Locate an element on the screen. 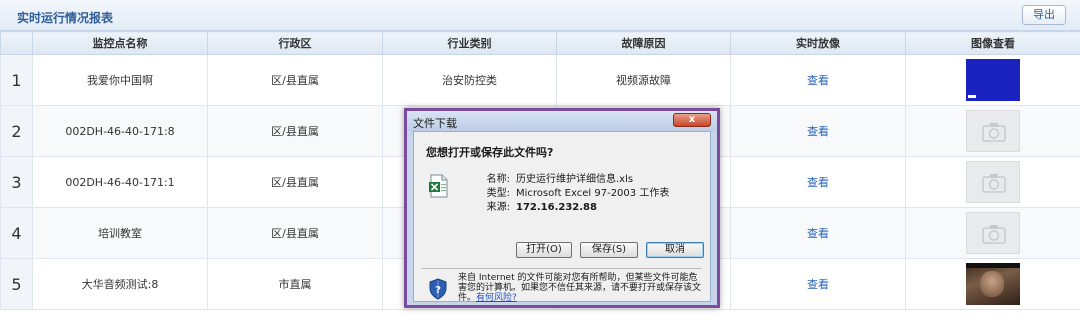  row-name: 002DH-46-40-171:1 is located at coordinates (120, 182).